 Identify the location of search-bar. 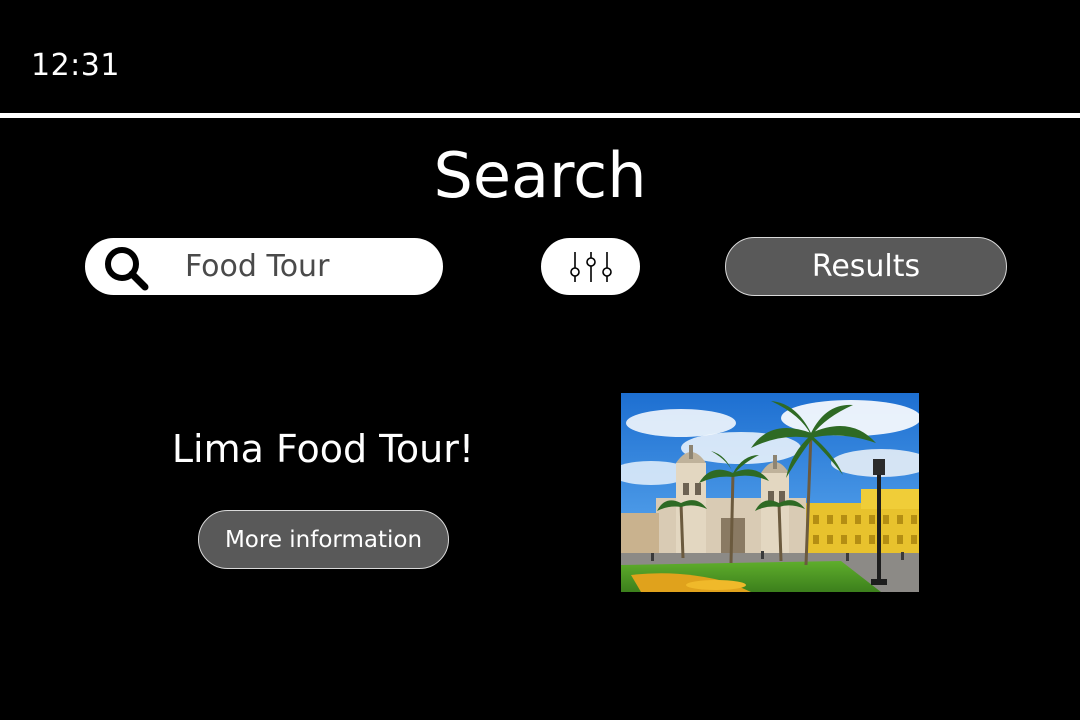
(264, 266).